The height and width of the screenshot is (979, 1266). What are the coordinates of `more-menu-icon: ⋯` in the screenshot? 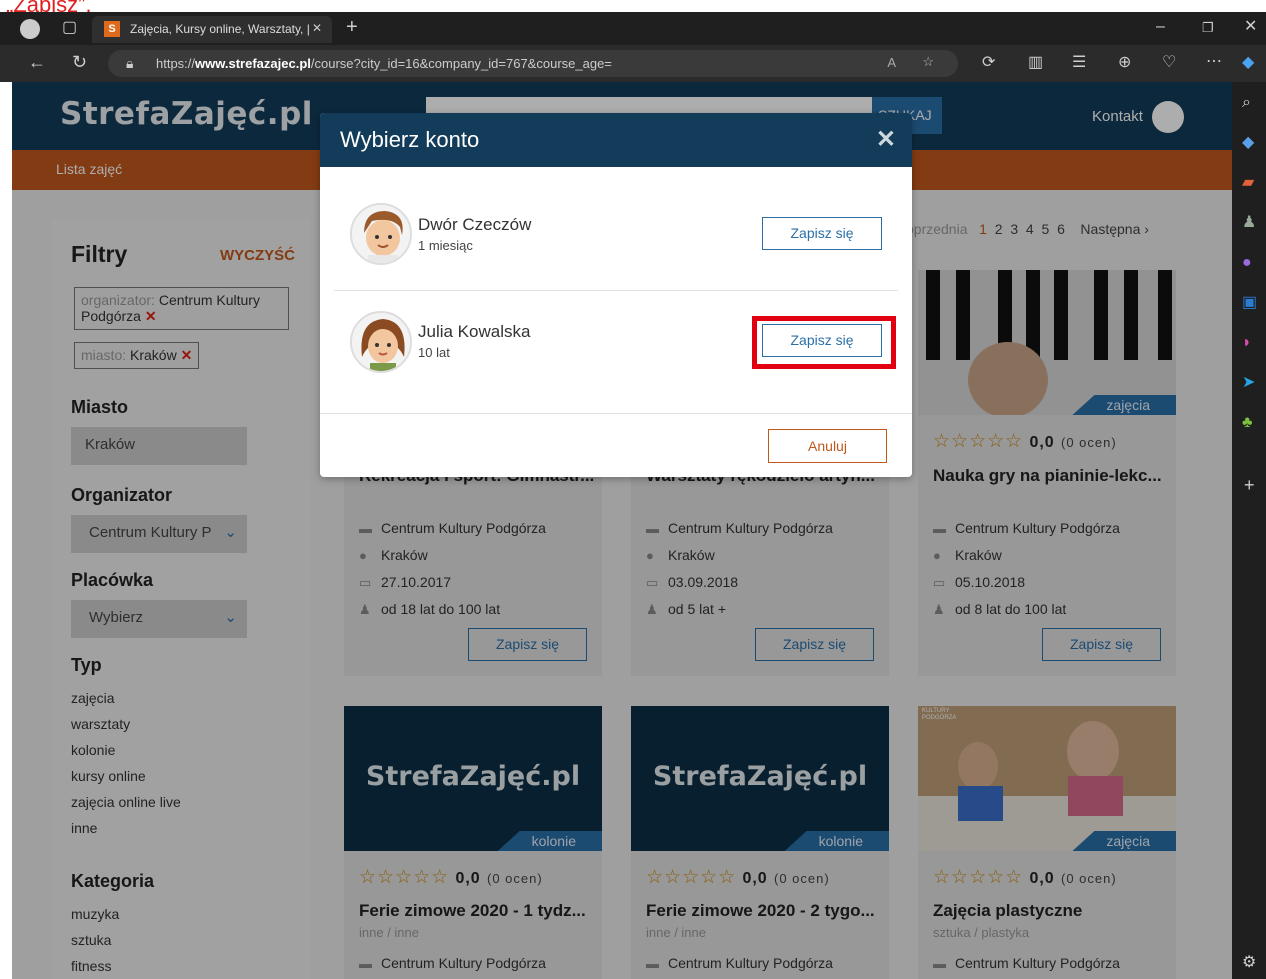 It's located at (1214, 62).